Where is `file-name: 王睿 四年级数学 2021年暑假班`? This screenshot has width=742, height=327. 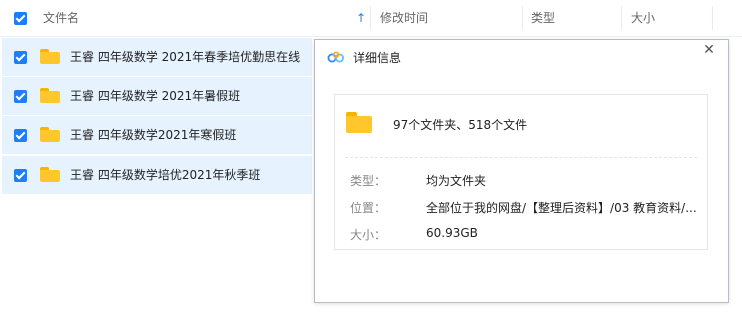
file-name: 王睿 四年级数学 2021年暑假班 is located at coordinates (155, 96).